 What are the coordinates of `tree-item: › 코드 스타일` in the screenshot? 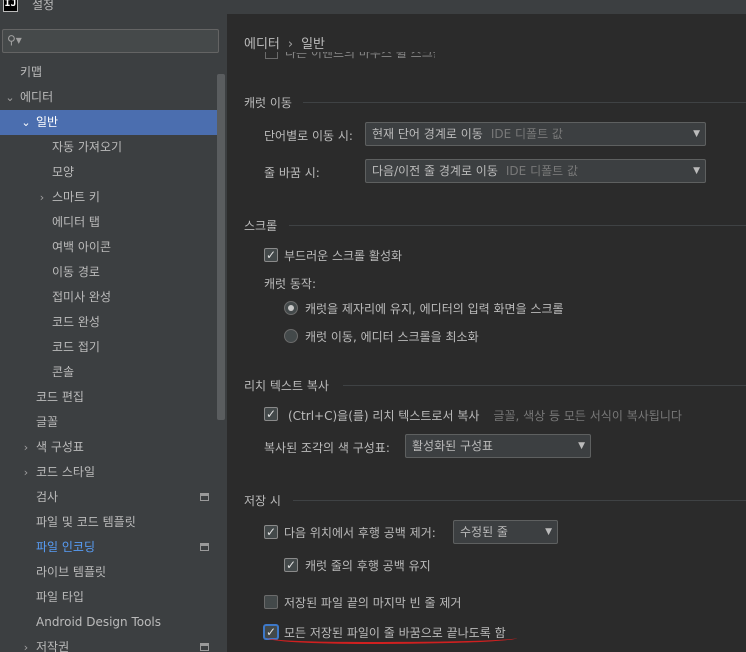 It's located at (108, 472).